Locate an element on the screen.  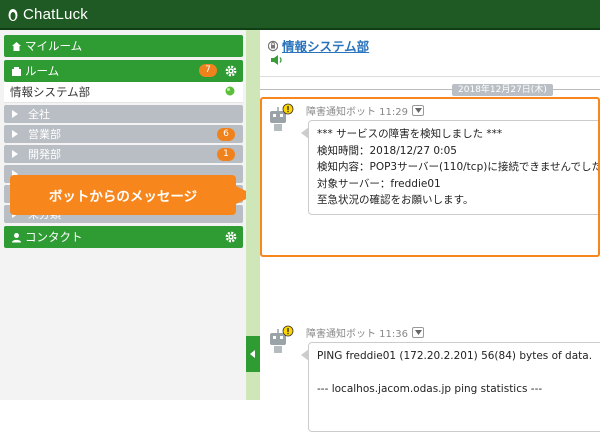
room-icon is located at coordinates (16, 71).